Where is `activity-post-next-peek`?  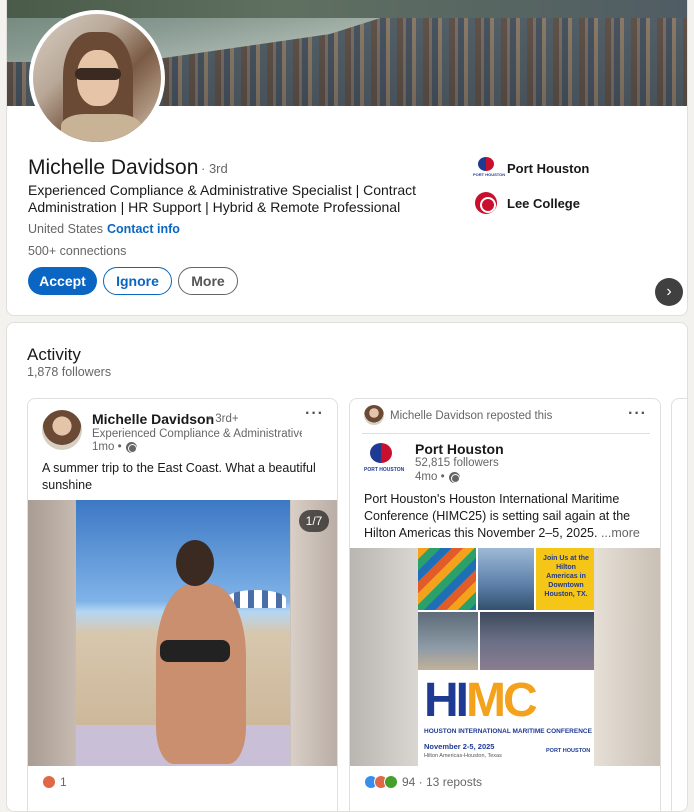
activity-post-next-peek is located at coordinates (679, 604).